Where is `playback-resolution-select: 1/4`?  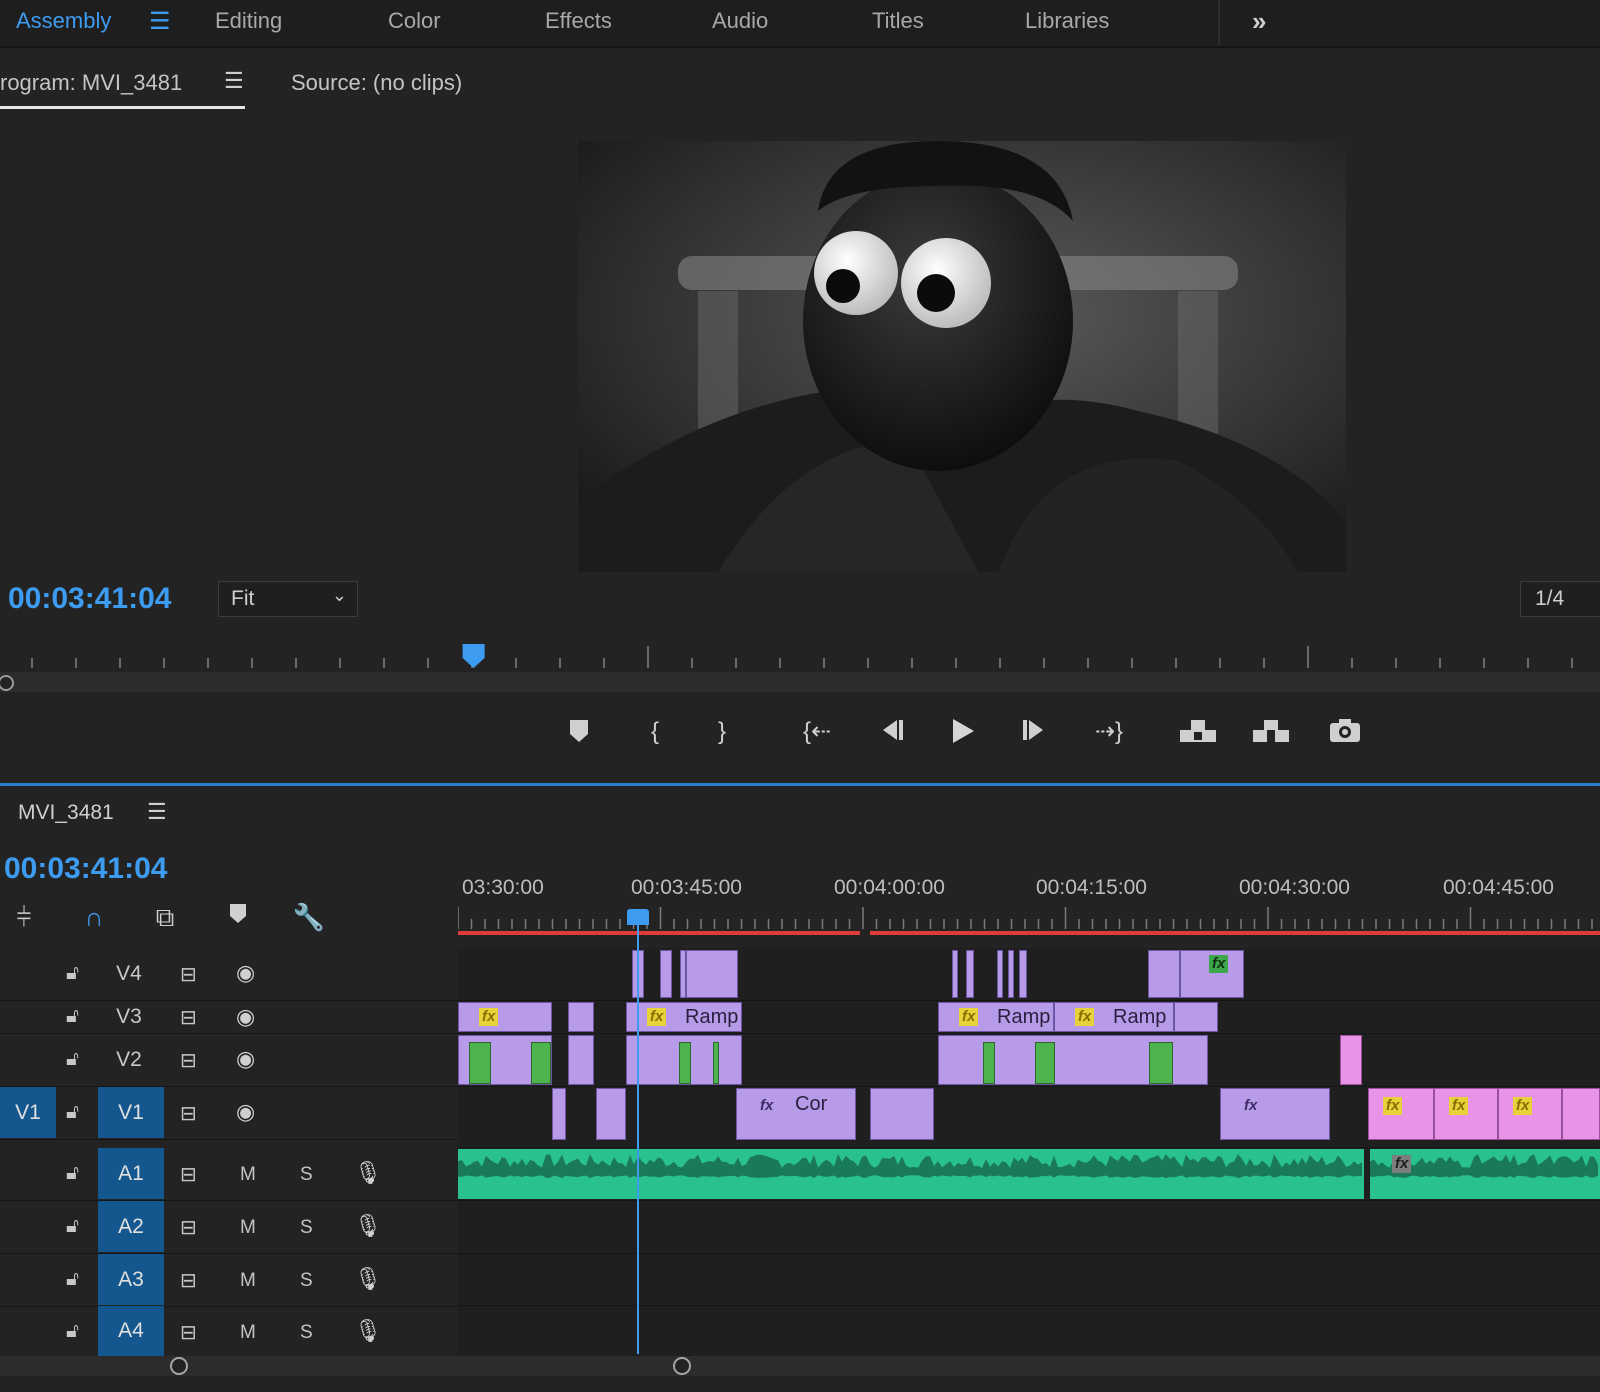
playback-resolution-select: 1/4 is located at coordinates (1560, 599).